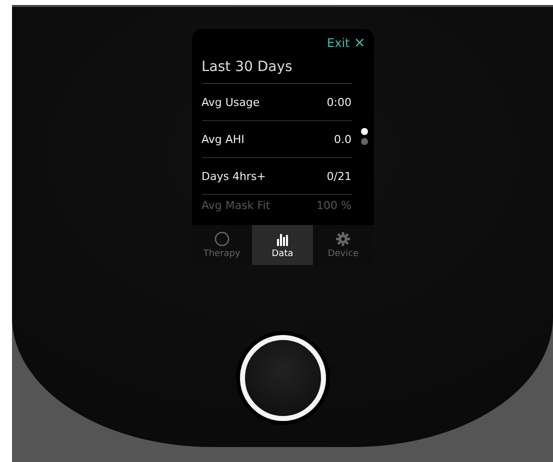 This screenshot has width=553, height=462. Describe the element at coordinates (223, 139) in the screenshot. I see `stat-label: Avg AHI` at that location.